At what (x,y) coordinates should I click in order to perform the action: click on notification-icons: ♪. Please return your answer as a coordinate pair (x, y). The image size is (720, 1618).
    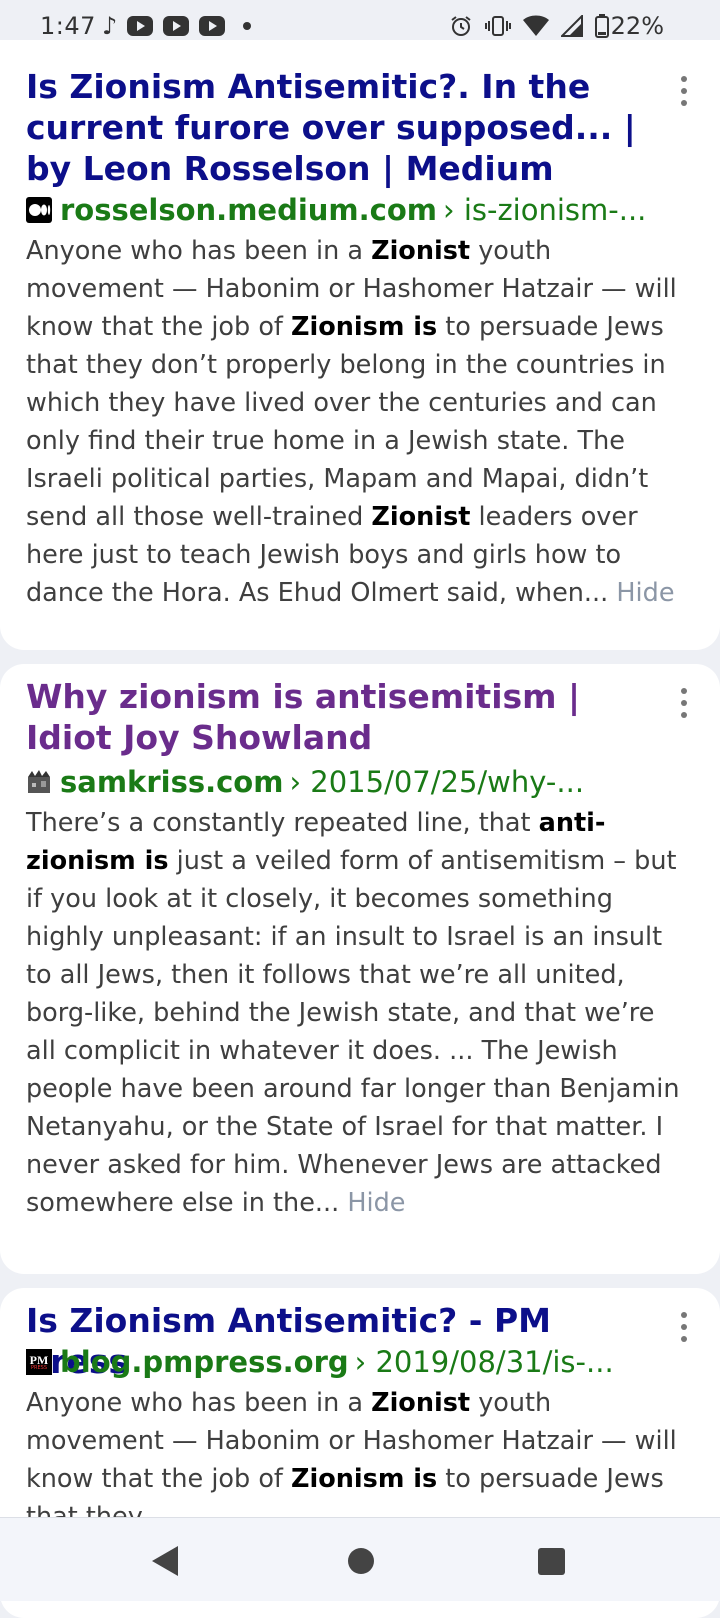
    Looking at the image, I should click on (177, 26).